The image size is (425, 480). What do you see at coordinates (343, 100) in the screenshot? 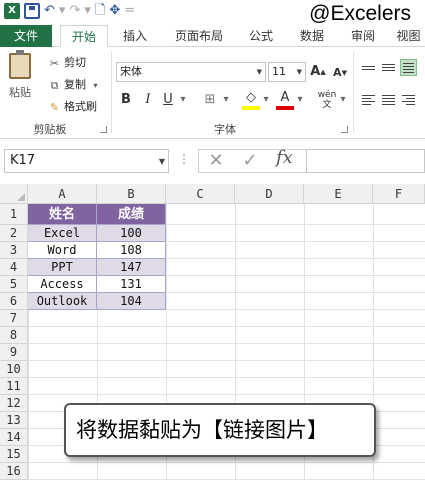
I see `pinyin-dropdown-icon: ▾` at bounding box center [343, 100].